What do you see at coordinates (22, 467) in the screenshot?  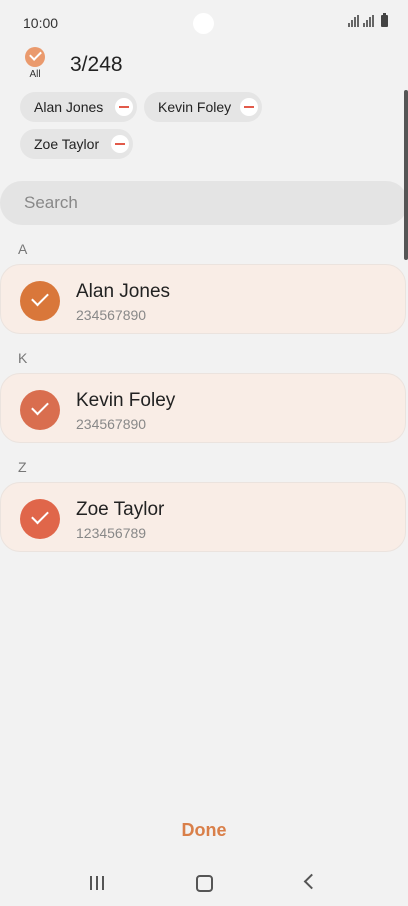 I see `section-header-z: Z` at bounding box center [22, 467].